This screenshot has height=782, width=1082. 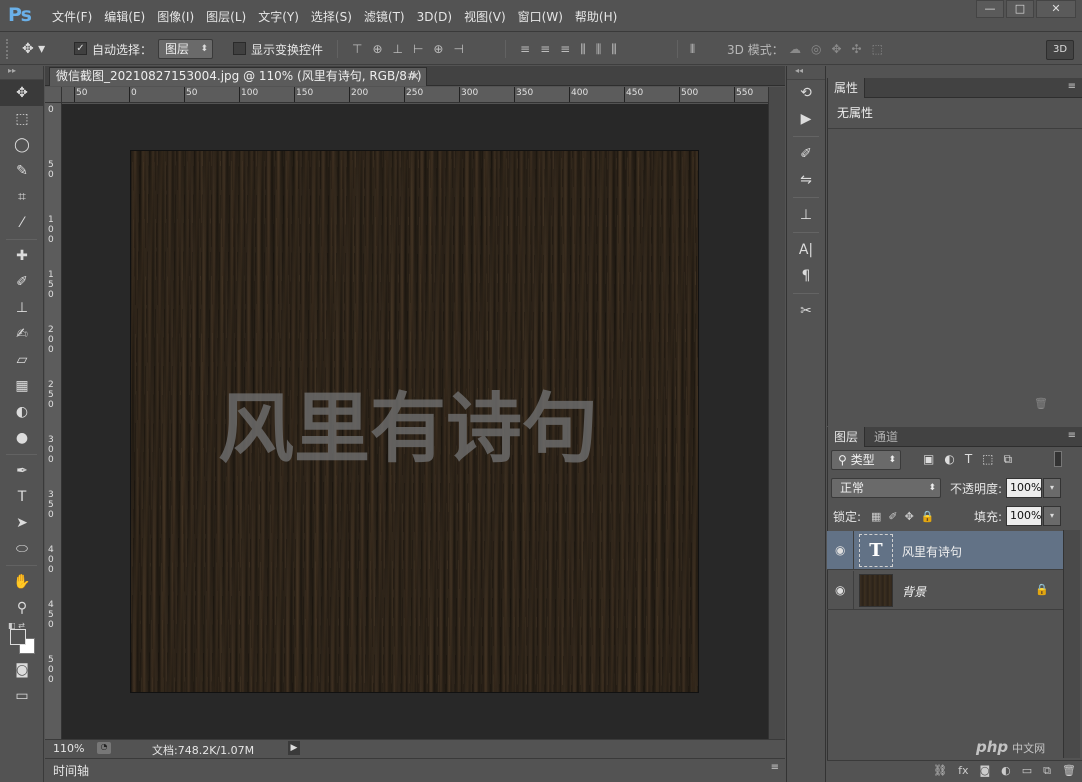 What do you see at coordinates (418, 49) in the screenshot?
I see `align-left-icon: ⊢` at bounding box center [418, 49].